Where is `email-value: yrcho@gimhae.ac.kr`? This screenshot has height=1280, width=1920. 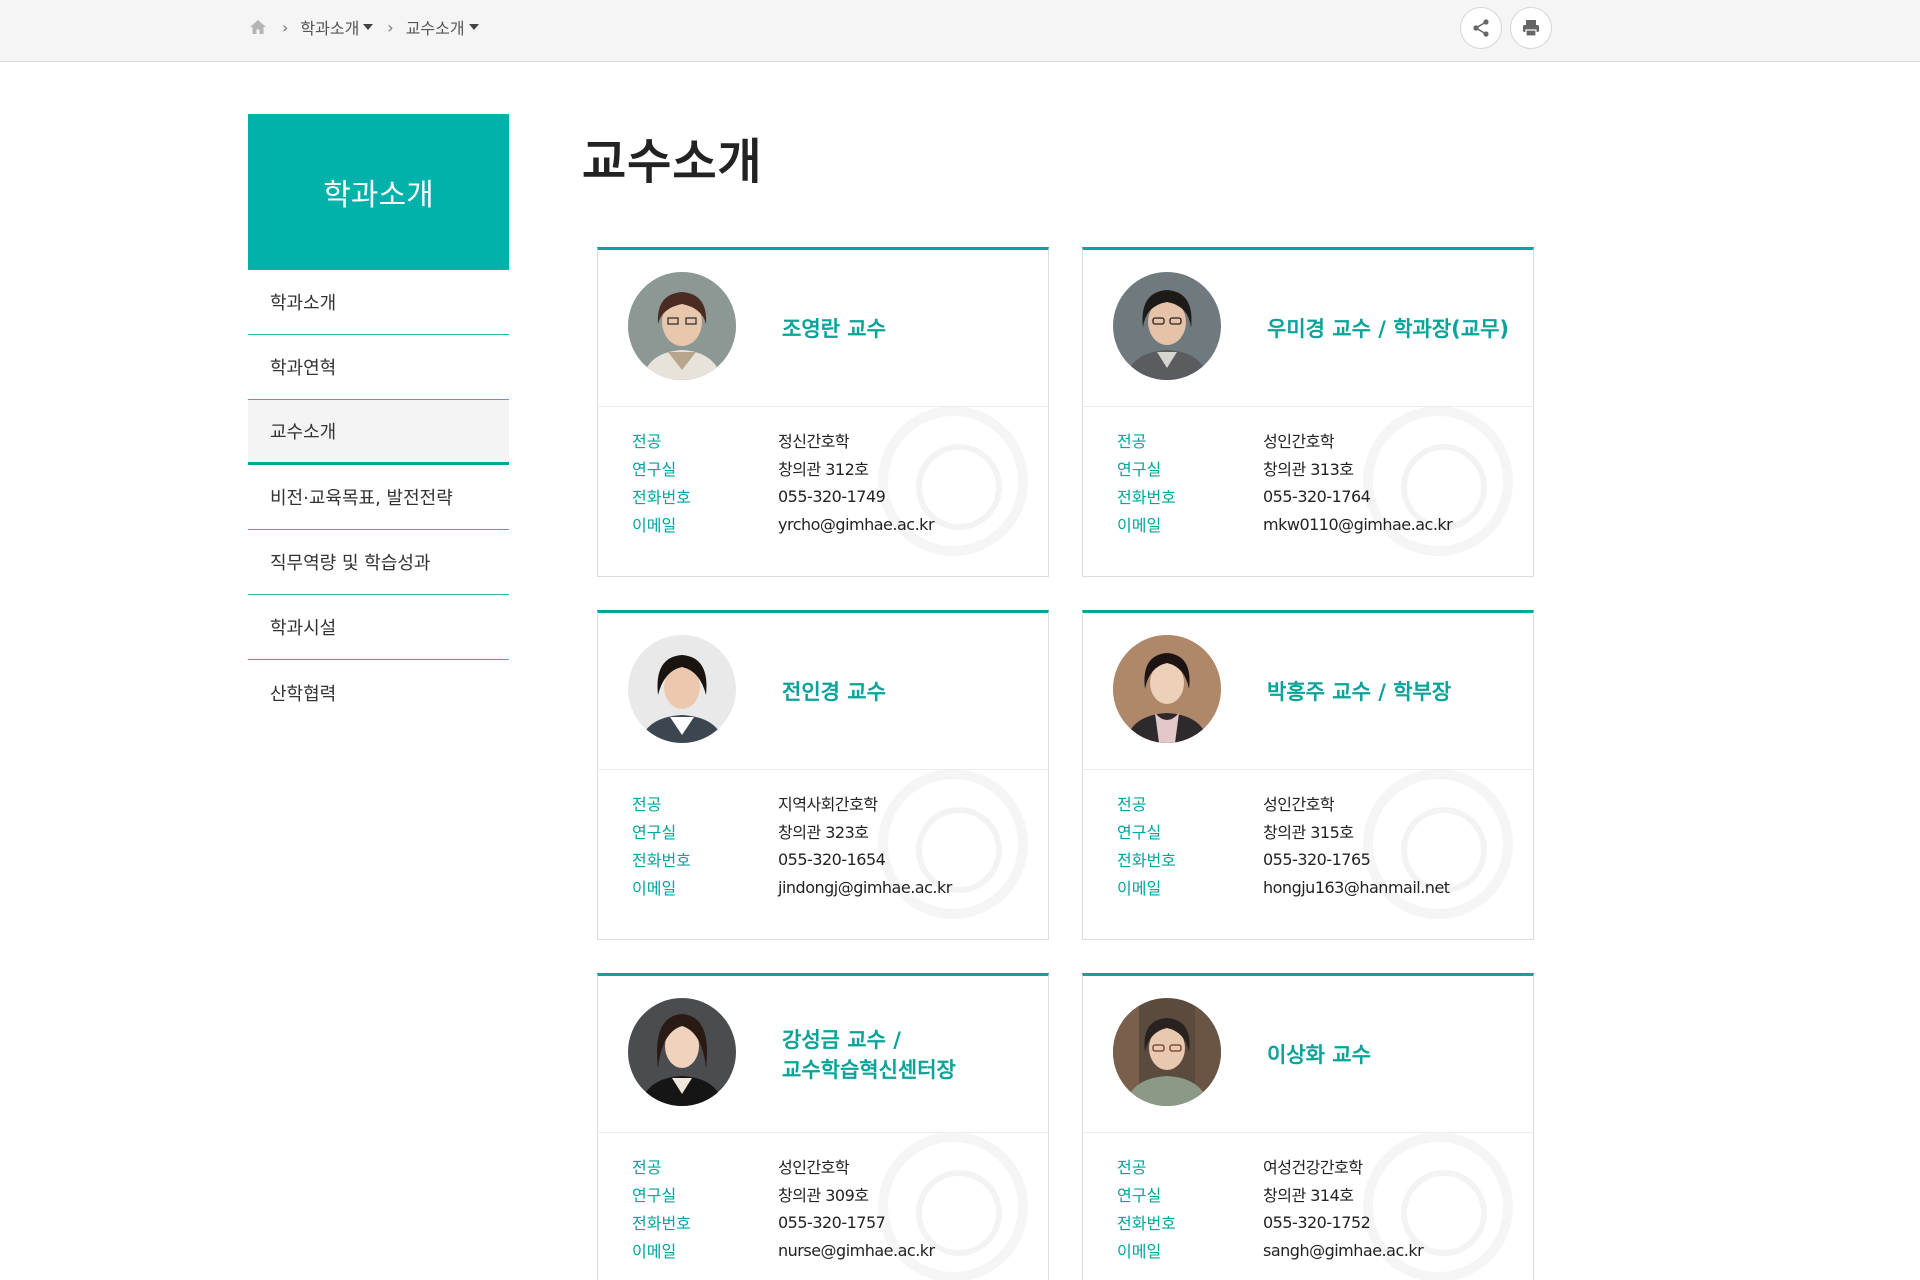
email-value: yrcho@gimhae.ac.kr is located at coordinates (856, 524).